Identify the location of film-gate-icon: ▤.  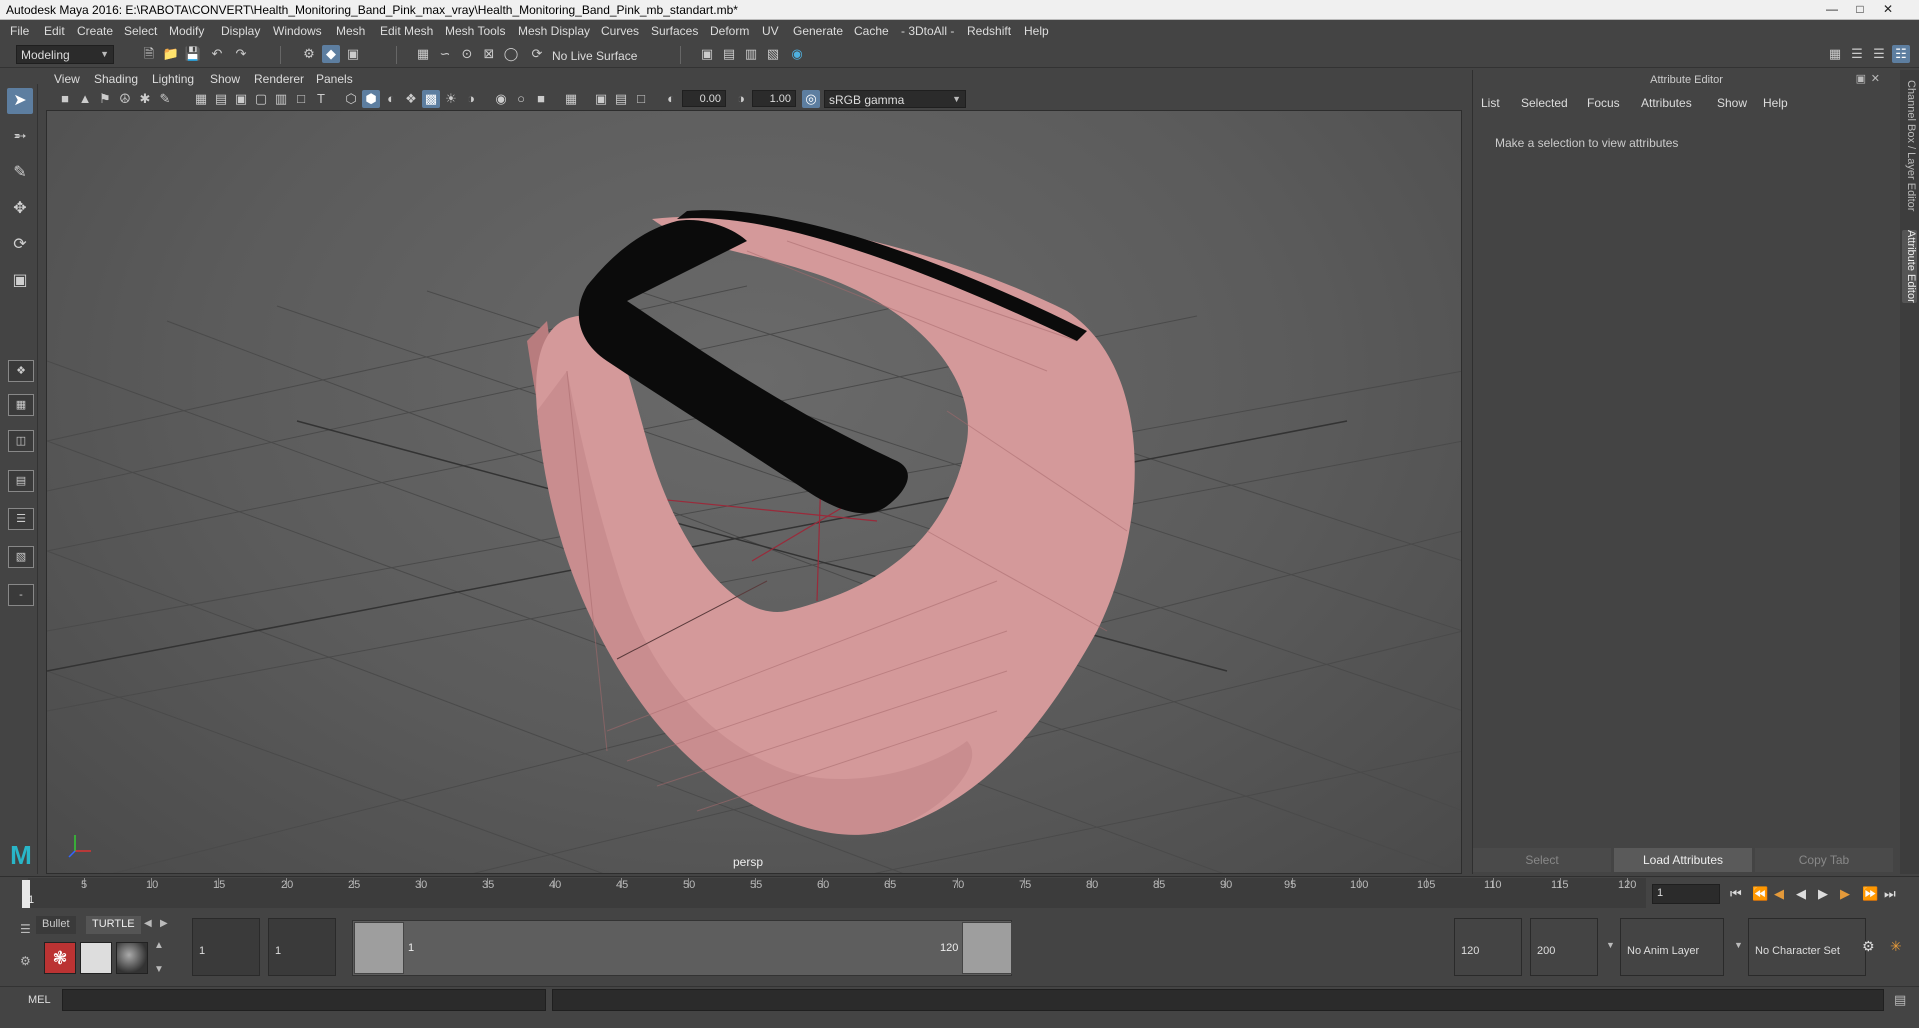
(221, 99).